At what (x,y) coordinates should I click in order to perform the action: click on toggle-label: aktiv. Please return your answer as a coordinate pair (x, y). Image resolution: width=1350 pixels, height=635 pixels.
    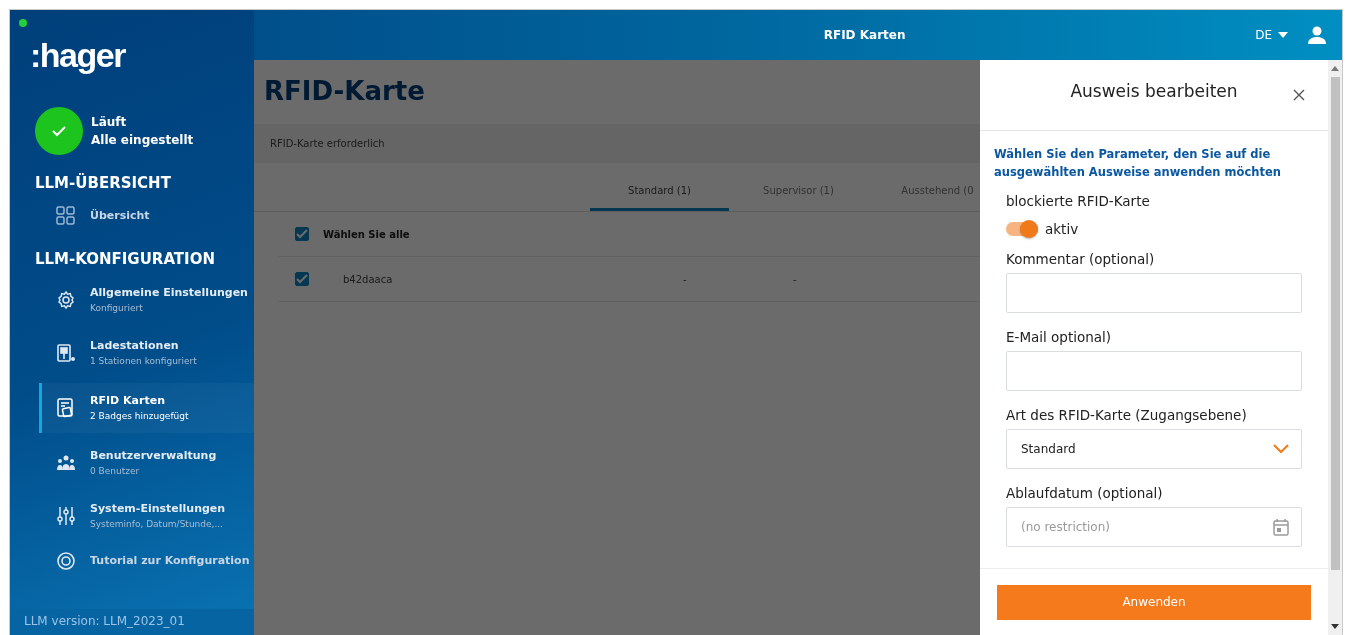
    Looking at the image, I should click on (1062, 229).